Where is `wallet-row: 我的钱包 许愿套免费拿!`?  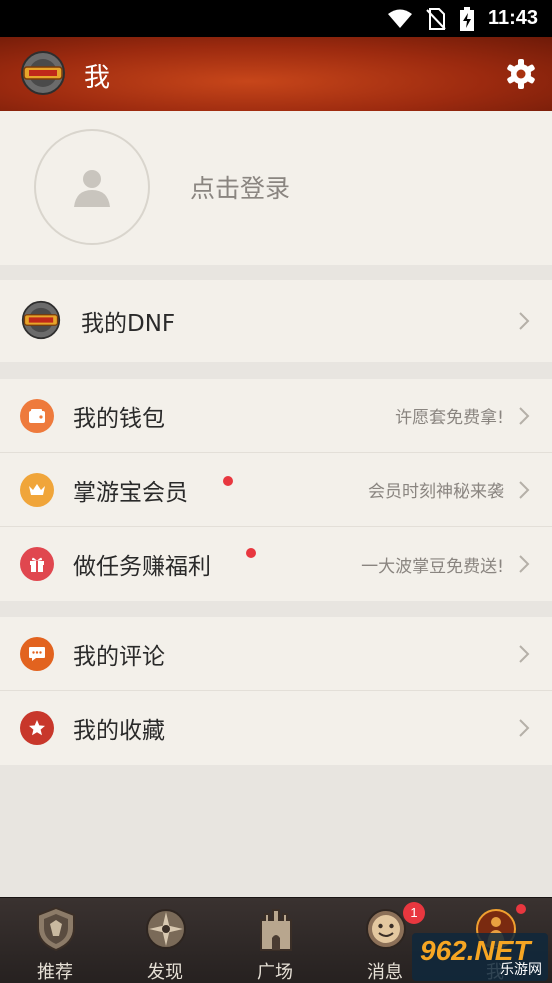
wallet-row: 我的钱包 许愿套免费拿! is located at coordinates (276, 416).